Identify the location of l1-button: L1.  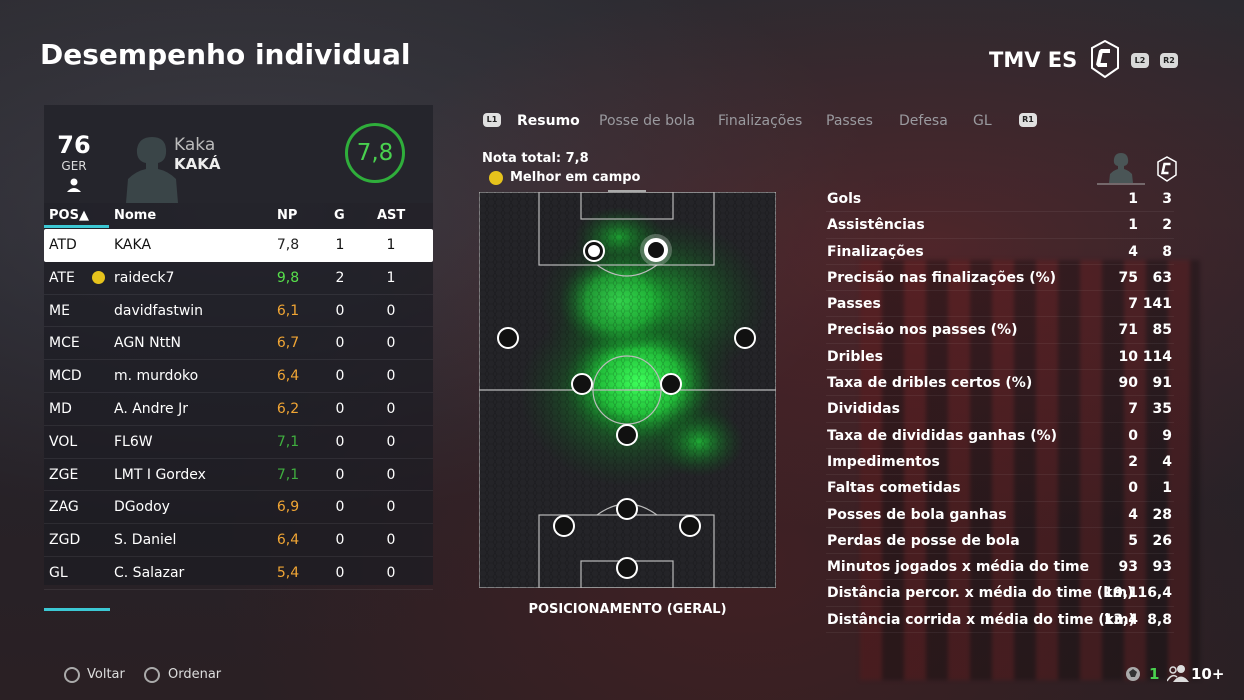
(492, 120).